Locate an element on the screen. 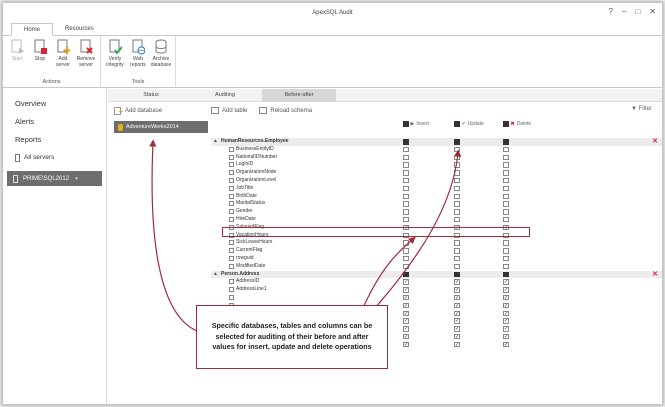 The image size is (665, 407). chevron-down-icon: ▼ is located at coordinates (76, 179).